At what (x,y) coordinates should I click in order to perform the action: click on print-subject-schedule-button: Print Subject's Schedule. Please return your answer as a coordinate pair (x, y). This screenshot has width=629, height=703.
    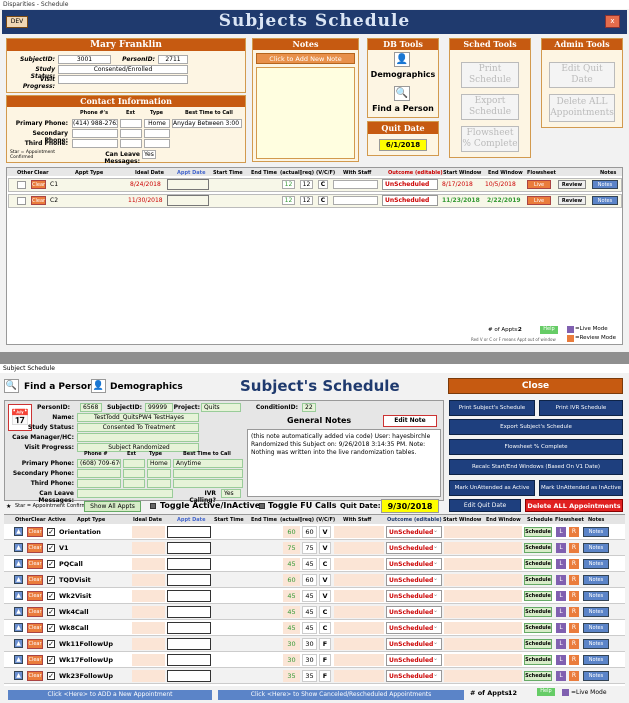
    Looking at the image, I should click on (492, 408).